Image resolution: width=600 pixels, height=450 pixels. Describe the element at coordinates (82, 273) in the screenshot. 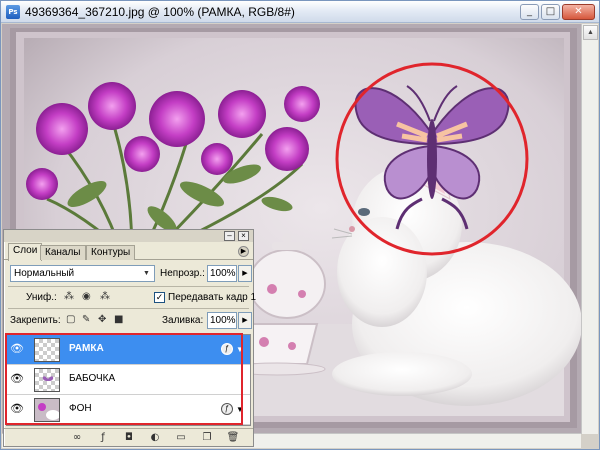

I see `blend-mode-select: Нормальный ▼` at that location.